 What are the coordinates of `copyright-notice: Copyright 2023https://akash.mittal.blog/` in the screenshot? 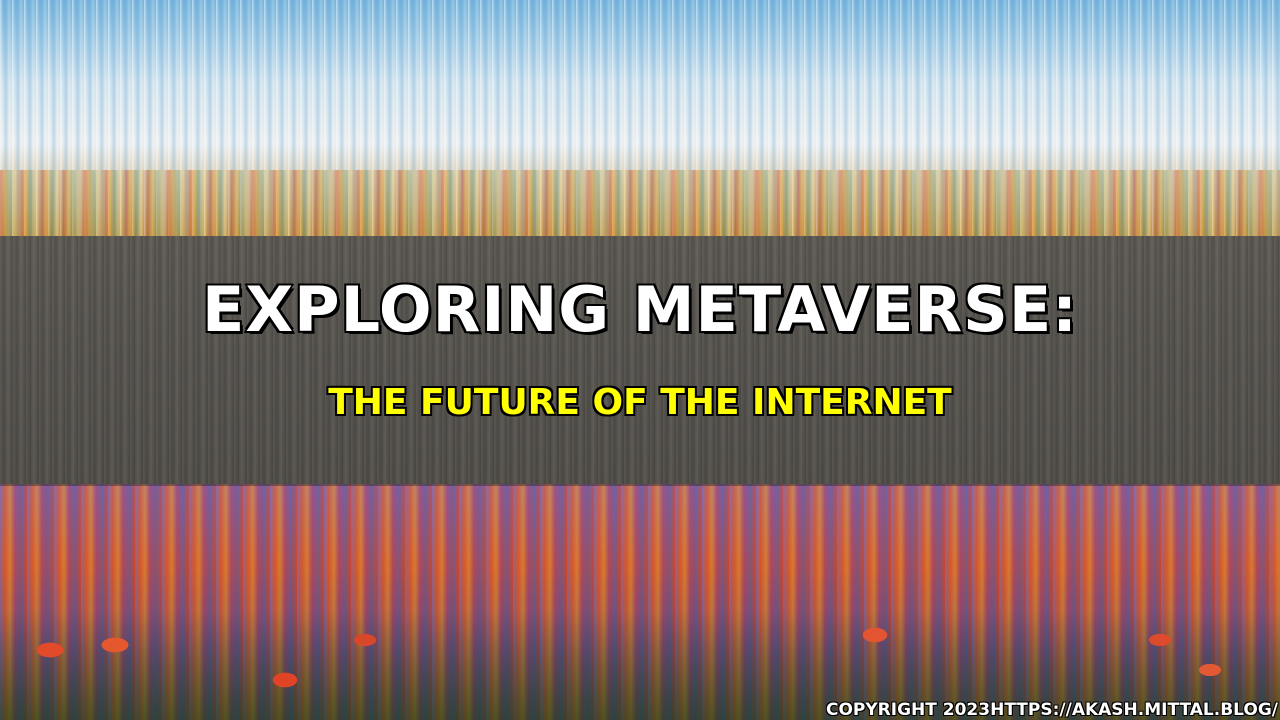 It's located at (1051, 710).